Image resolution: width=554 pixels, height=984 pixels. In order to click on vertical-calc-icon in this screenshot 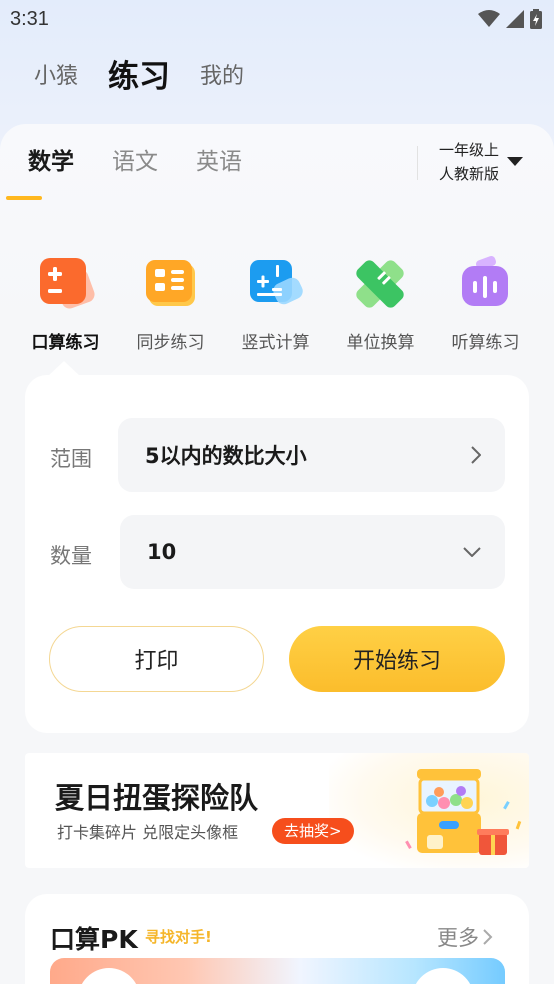, I will do `click(276, 282)`.